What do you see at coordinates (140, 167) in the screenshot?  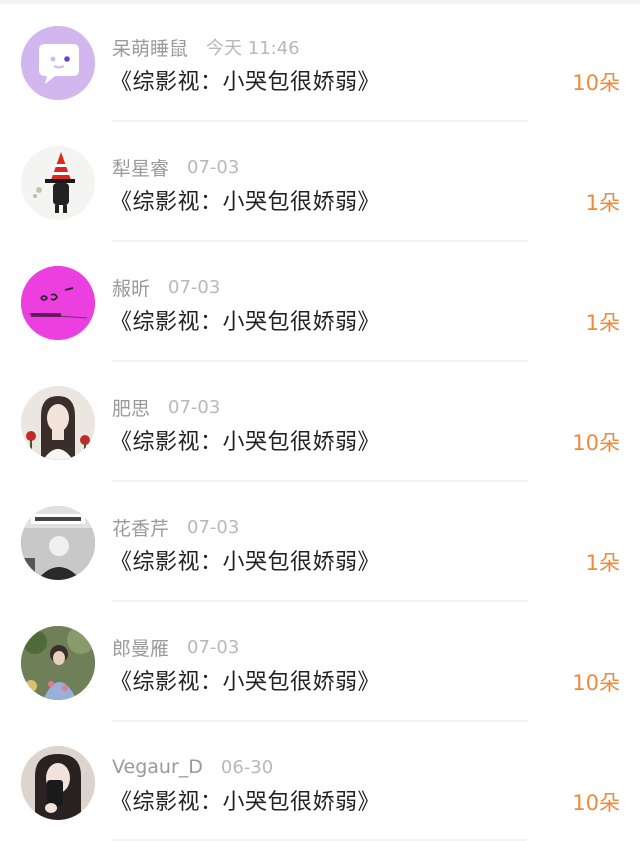 I see `user-name: 犁星睿` at bounding box center [140, 167].